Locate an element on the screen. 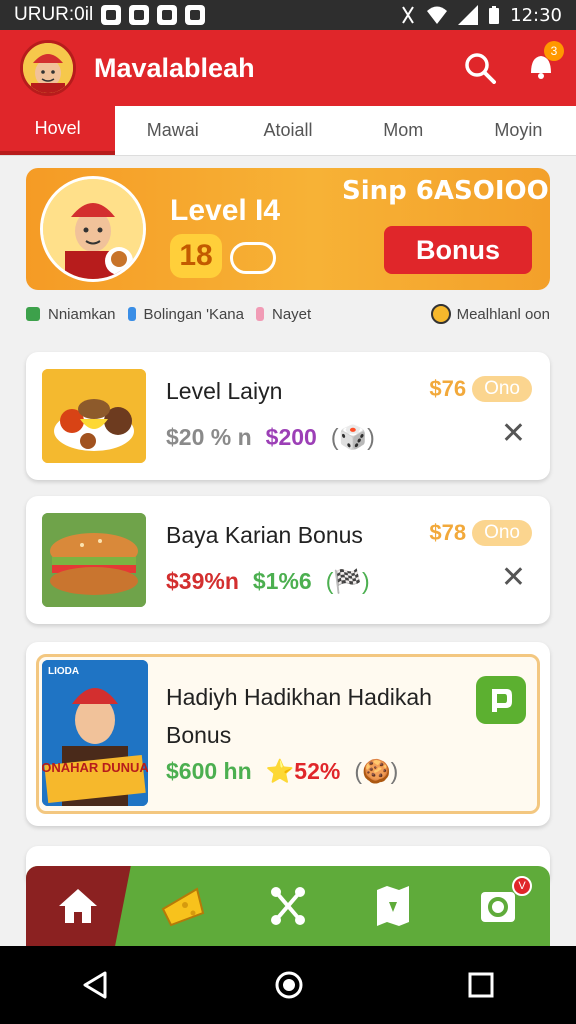 This screenshot has width=576, height=1024. tab-hovel: Hovel is located at coordinates (58, 130).